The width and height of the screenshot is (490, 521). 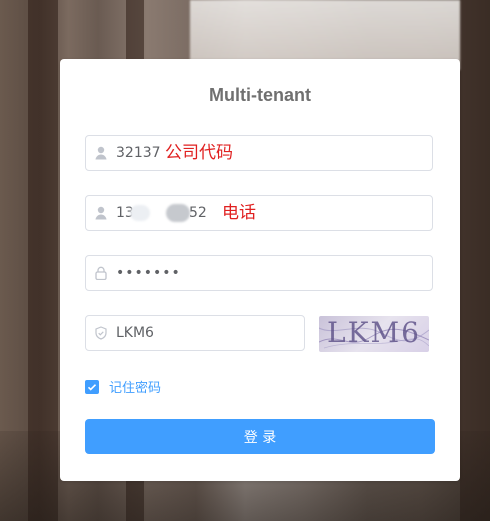 I want to click on company-code-note: 公司代码, so click(x=199, y=153).